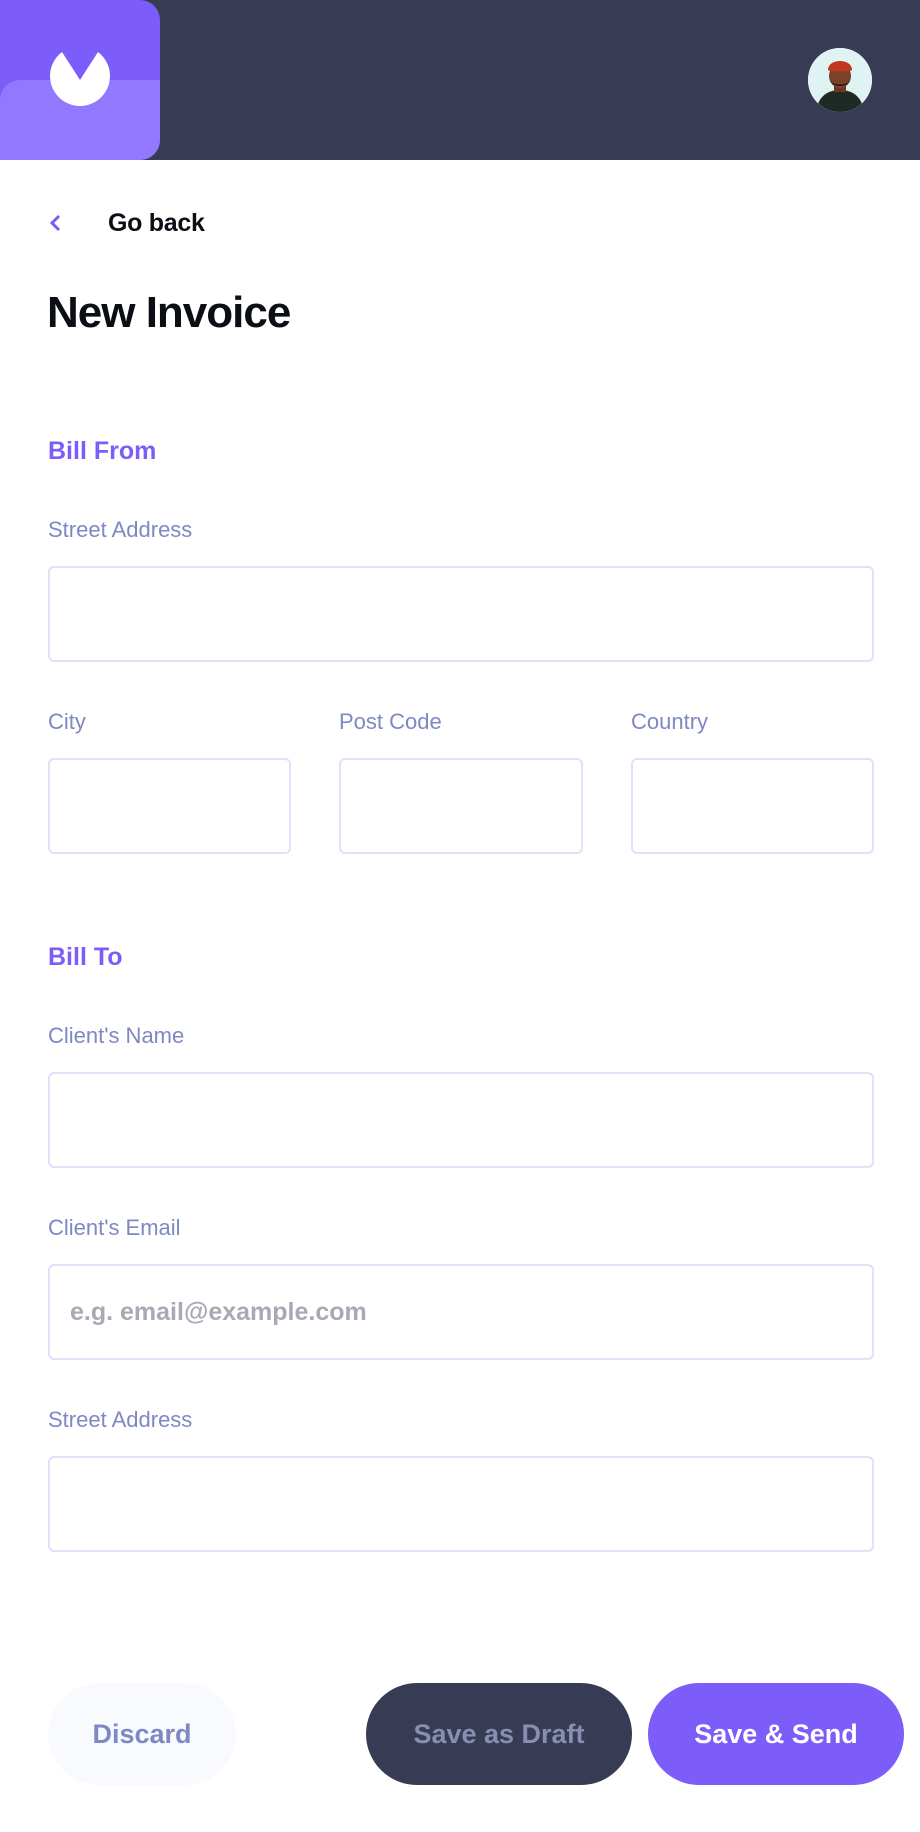 Image resolution: width=920 pixels, height=1832 pixels. What do you see at coordinates (169, 806) in the screenshot?
I see `city-input` at bounding box center [169, 806].